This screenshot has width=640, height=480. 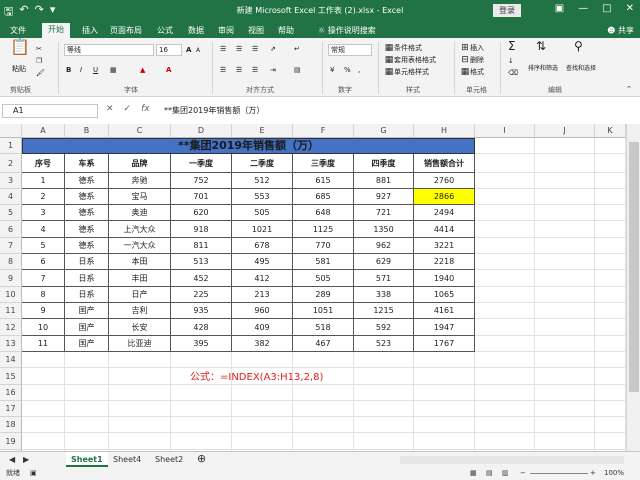 I want to click on tab-insert: 插入, so click(x=90, y=30).